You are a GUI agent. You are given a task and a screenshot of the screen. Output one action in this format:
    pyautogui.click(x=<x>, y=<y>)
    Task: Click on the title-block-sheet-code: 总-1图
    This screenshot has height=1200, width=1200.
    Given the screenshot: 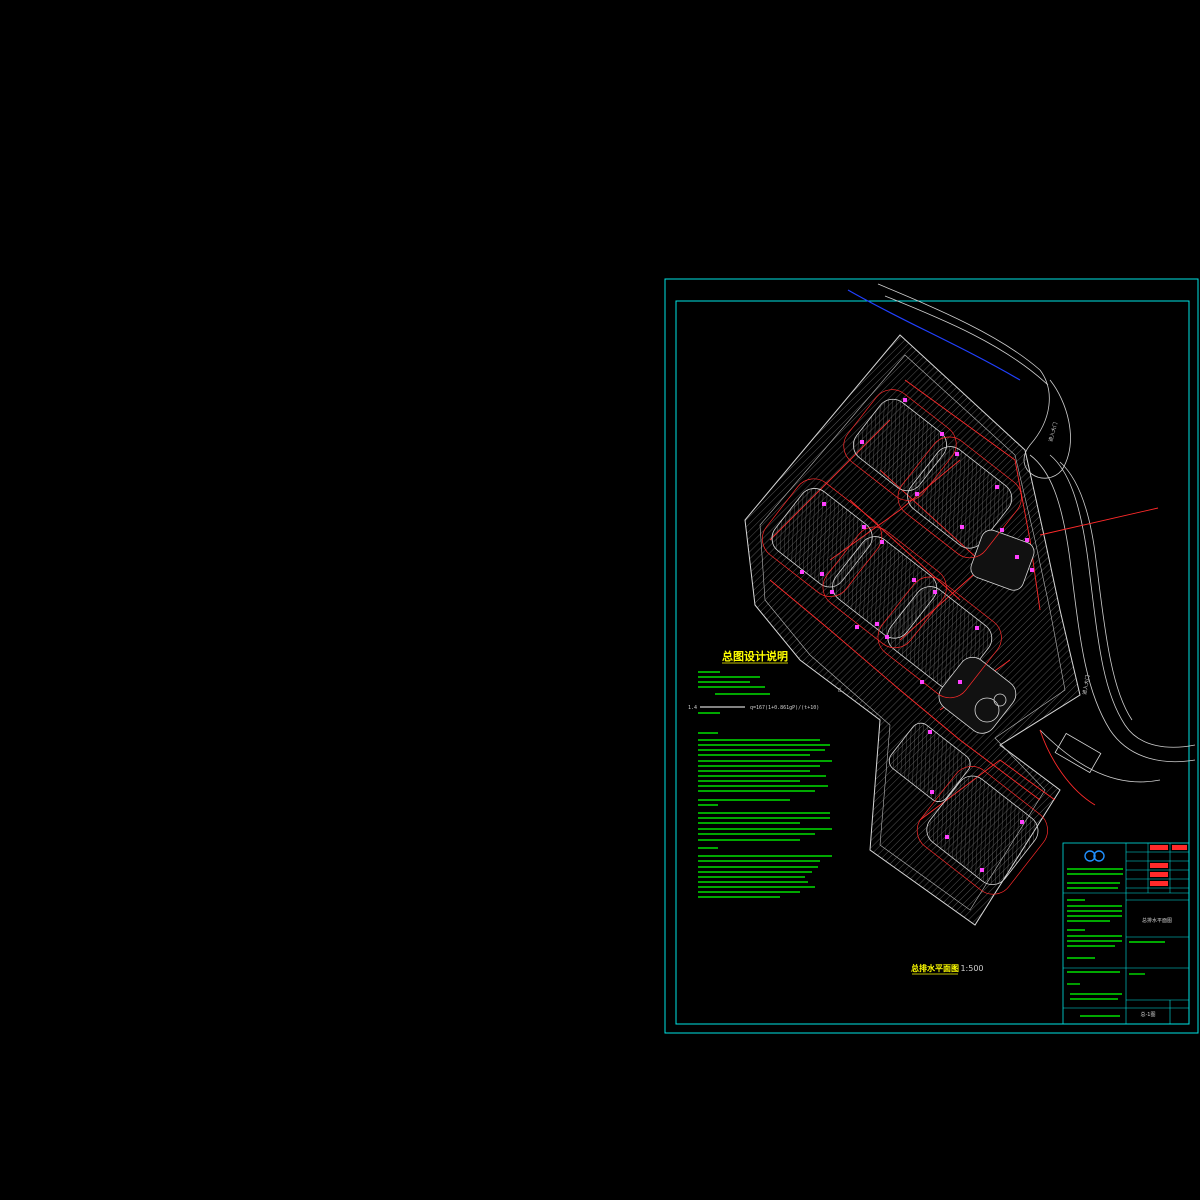 What is the action you would take?
    pyautogui.click(x=1148, y=1014)
    